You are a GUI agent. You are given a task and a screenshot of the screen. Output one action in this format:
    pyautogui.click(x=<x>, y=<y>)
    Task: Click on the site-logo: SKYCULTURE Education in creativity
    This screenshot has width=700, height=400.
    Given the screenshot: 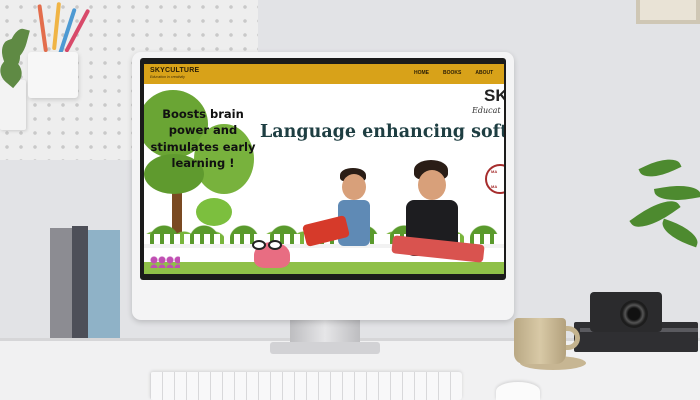 What is the action you would take?
    pyautogui.click(x=174, y=73)
    